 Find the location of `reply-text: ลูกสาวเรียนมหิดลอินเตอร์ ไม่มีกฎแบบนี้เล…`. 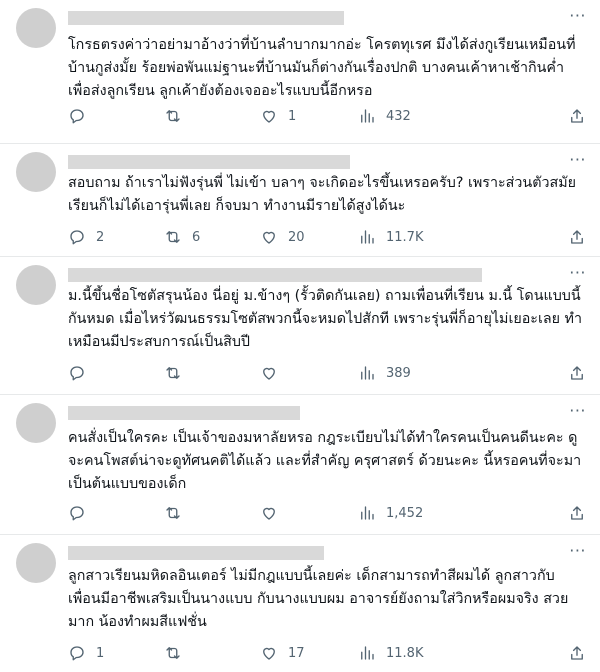

reply-text: ลูกสาวเรียนมหิดลอินเตอร์ ไม่มีกฎแบบนี้เล… is located at coordinates (318, 599).